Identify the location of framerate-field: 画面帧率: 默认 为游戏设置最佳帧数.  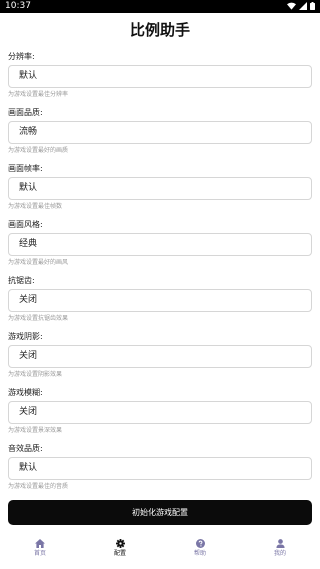
(160, 187).